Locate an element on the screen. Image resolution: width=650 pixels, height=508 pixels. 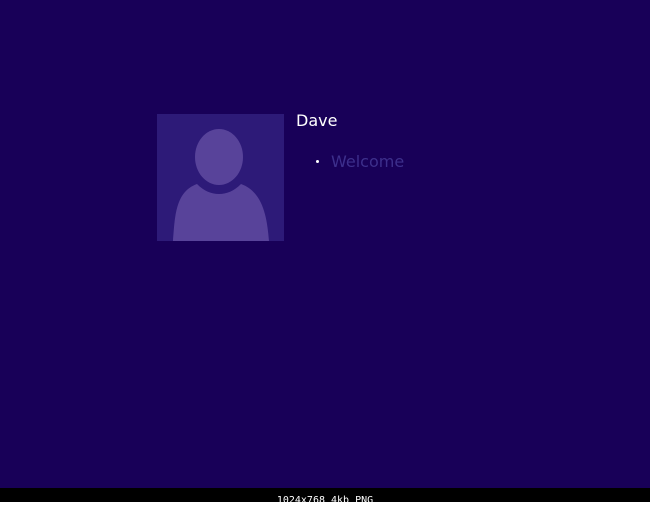
user-avatar-icon is located at coordinates (220, 177).